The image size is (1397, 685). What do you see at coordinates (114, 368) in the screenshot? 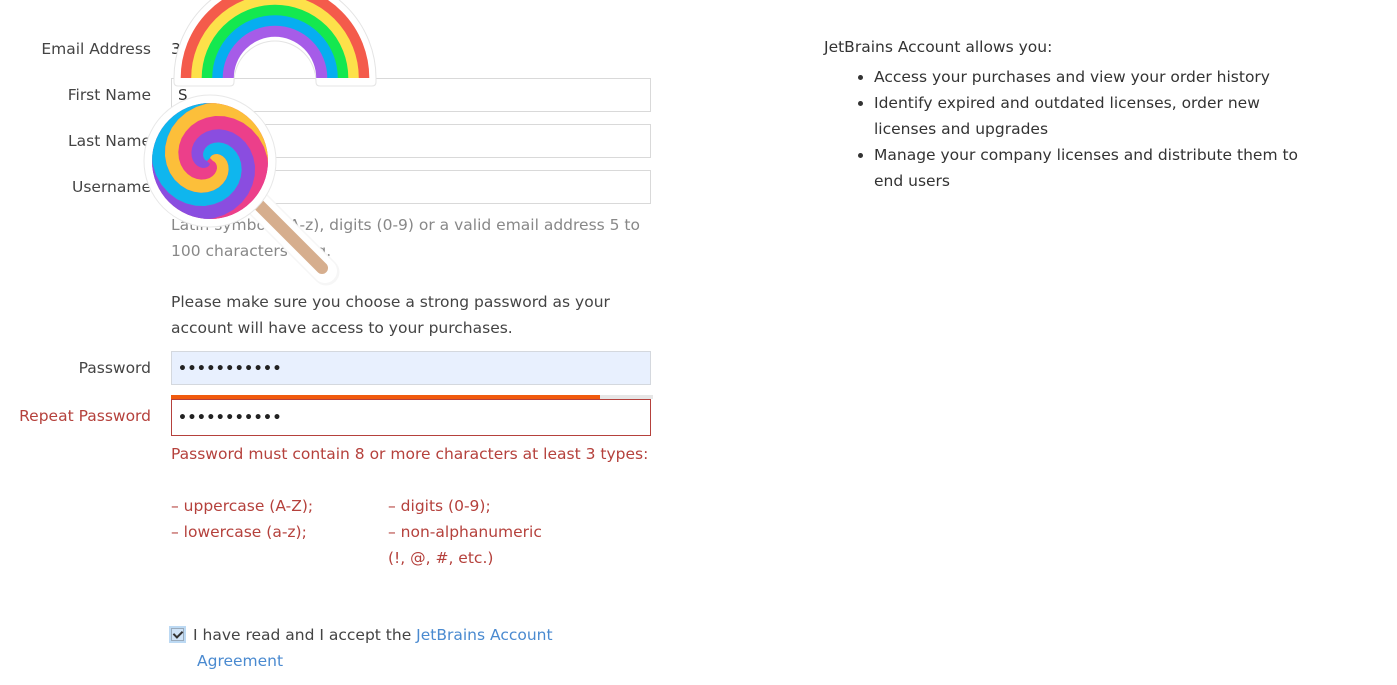
I see `password-label: Password` at bounding box center [114, 368].